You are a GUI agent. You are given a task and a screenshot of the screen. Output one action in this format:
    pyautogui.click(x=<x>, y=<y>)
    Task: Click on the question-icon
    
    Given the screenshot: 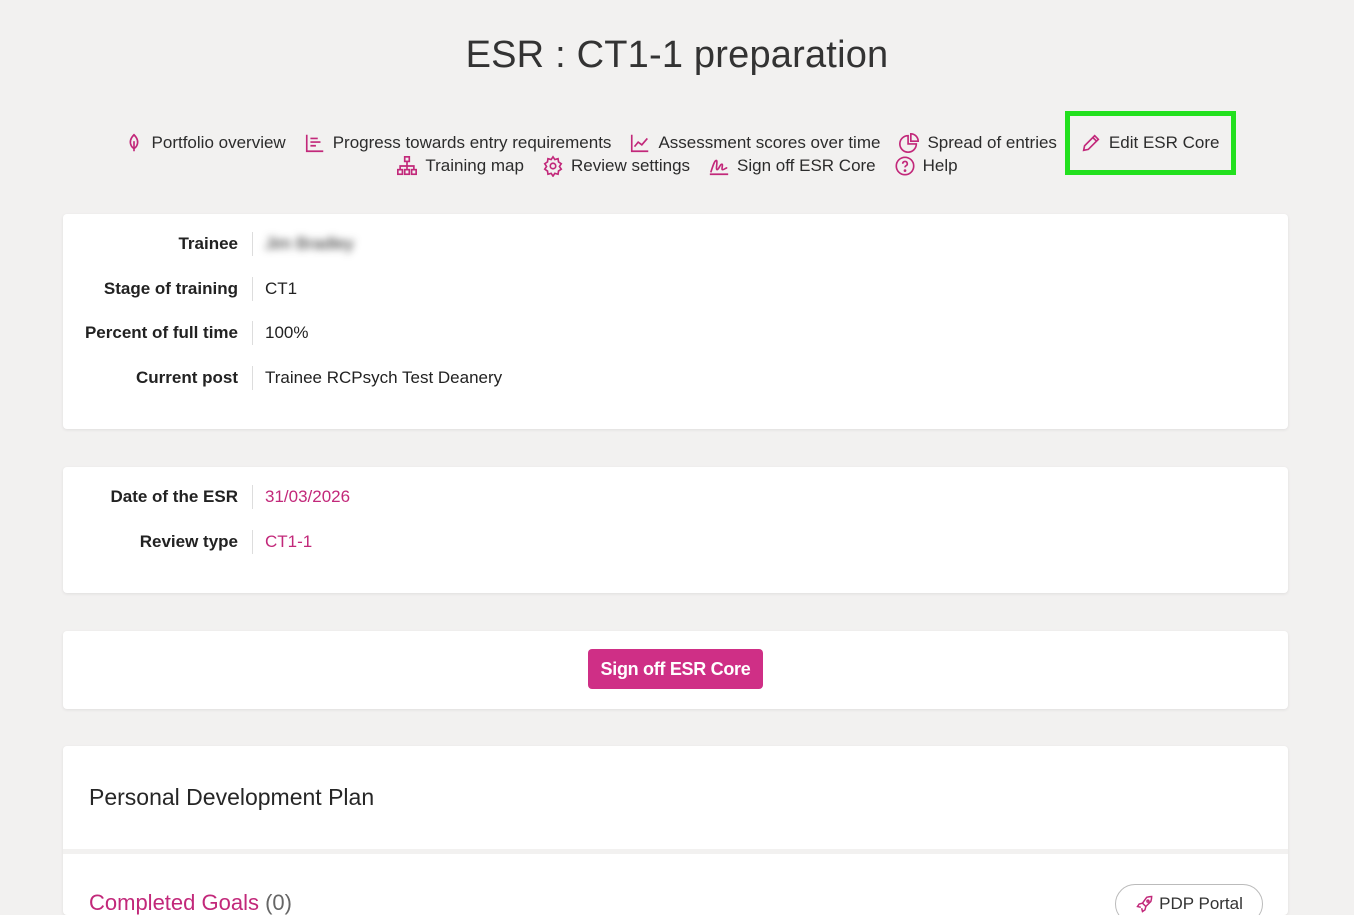 What is the action you would take?
    pyautogui.click(x=905, y=166)
    